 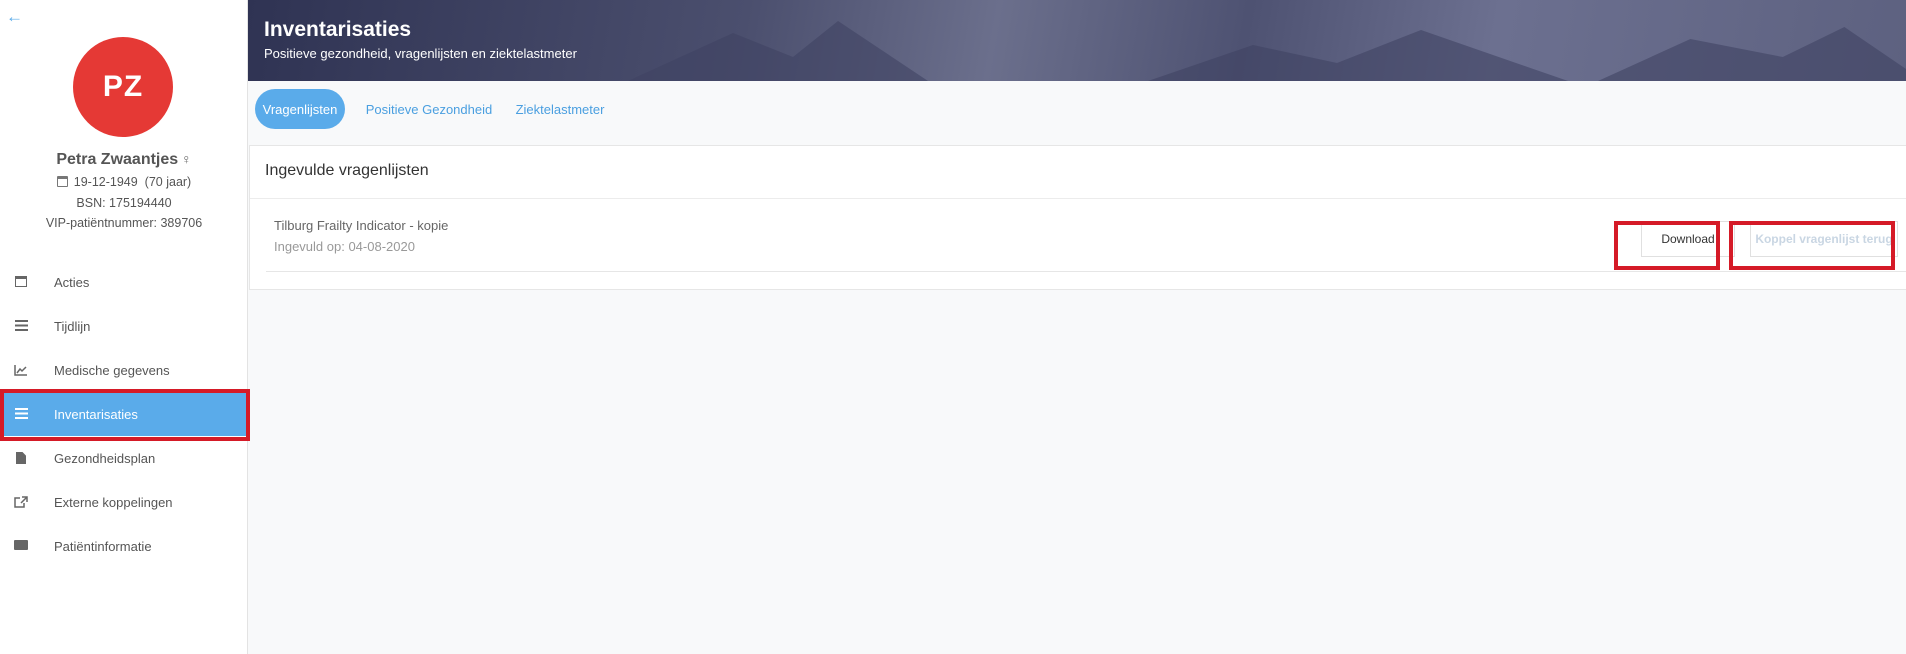 I want to click on download-button: Download, so click(x=1688, y=239).